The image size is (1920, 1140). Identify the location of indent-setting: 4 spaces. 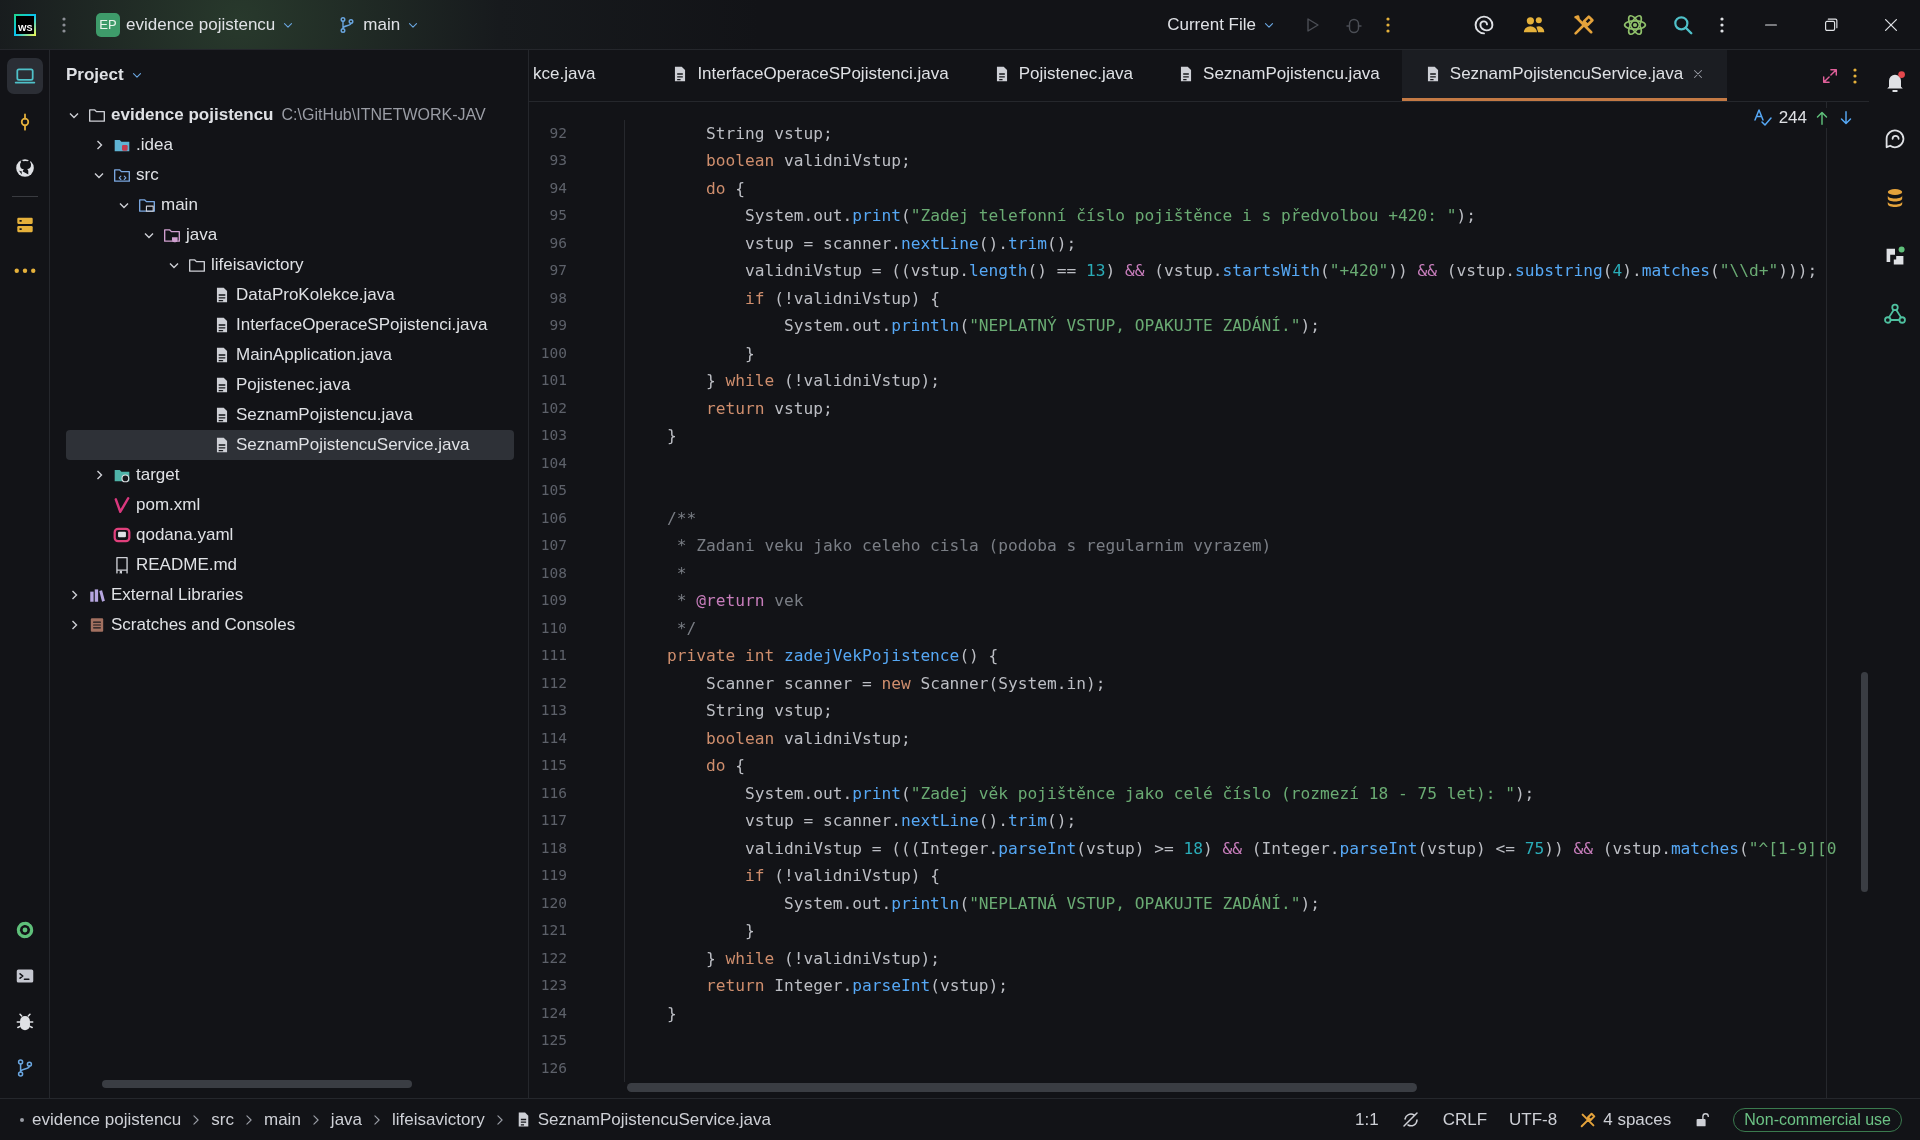
(1625, 1119).